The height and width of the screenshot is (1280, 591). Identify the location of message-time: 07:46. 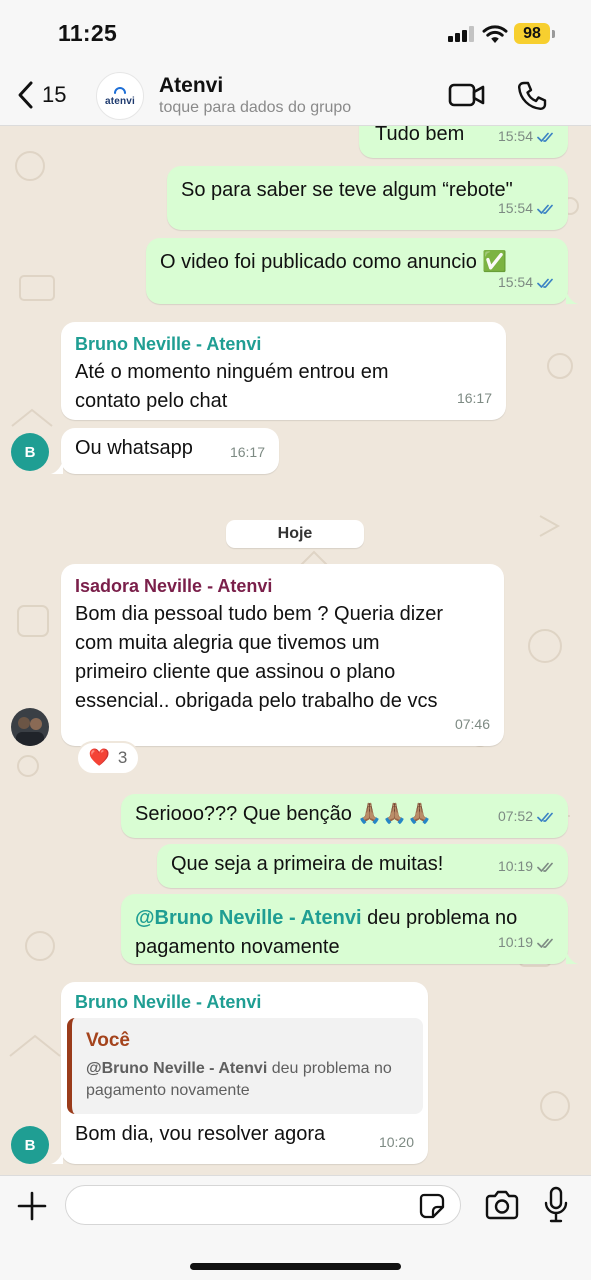
(472, 724).